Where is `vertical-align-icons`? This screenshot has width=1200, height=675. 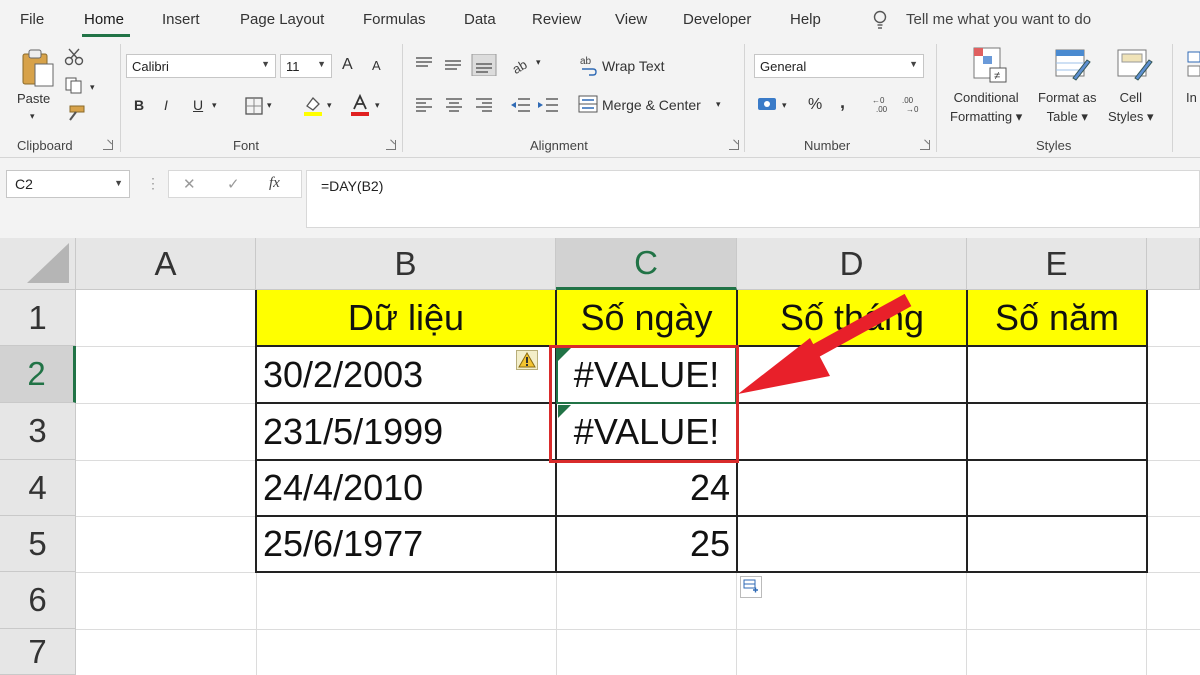
vertical-align-icons is located at coordinates (456, 65).